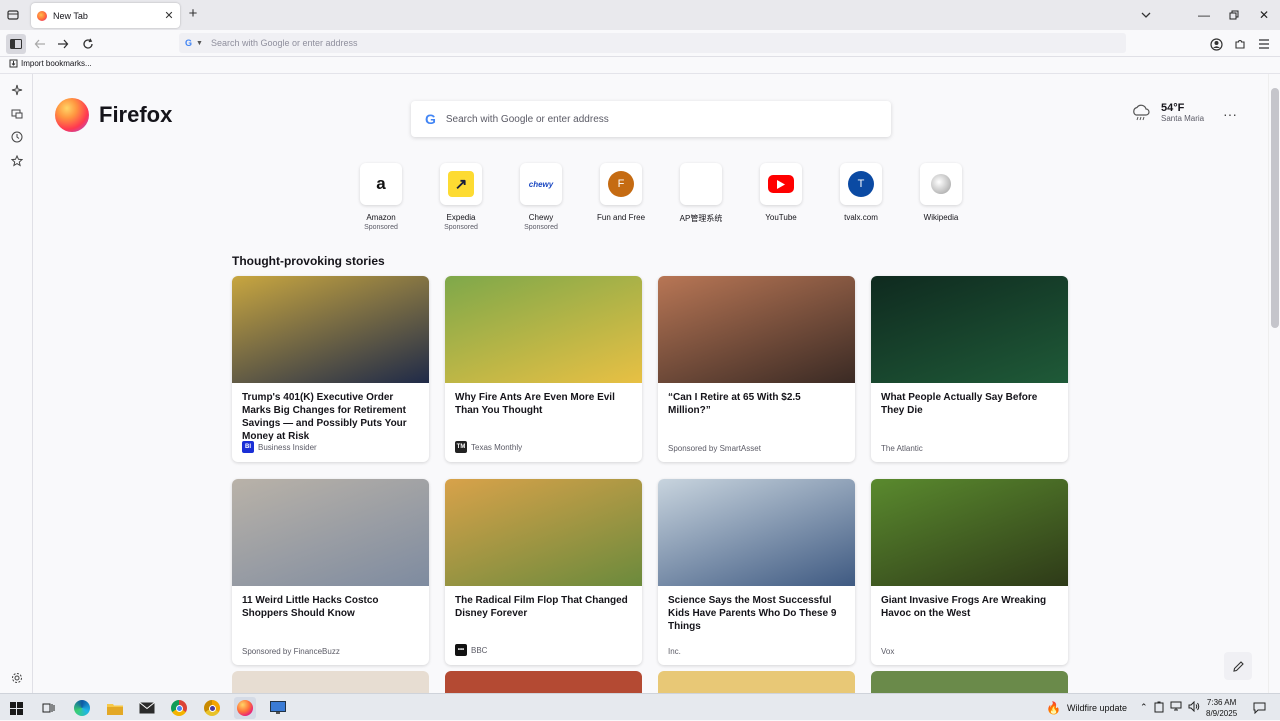  What do you see at coordinates (105, 15) in the screenshot?
I see `tab-new-tab: New Tab ✕` at bounding box center [105, 15].